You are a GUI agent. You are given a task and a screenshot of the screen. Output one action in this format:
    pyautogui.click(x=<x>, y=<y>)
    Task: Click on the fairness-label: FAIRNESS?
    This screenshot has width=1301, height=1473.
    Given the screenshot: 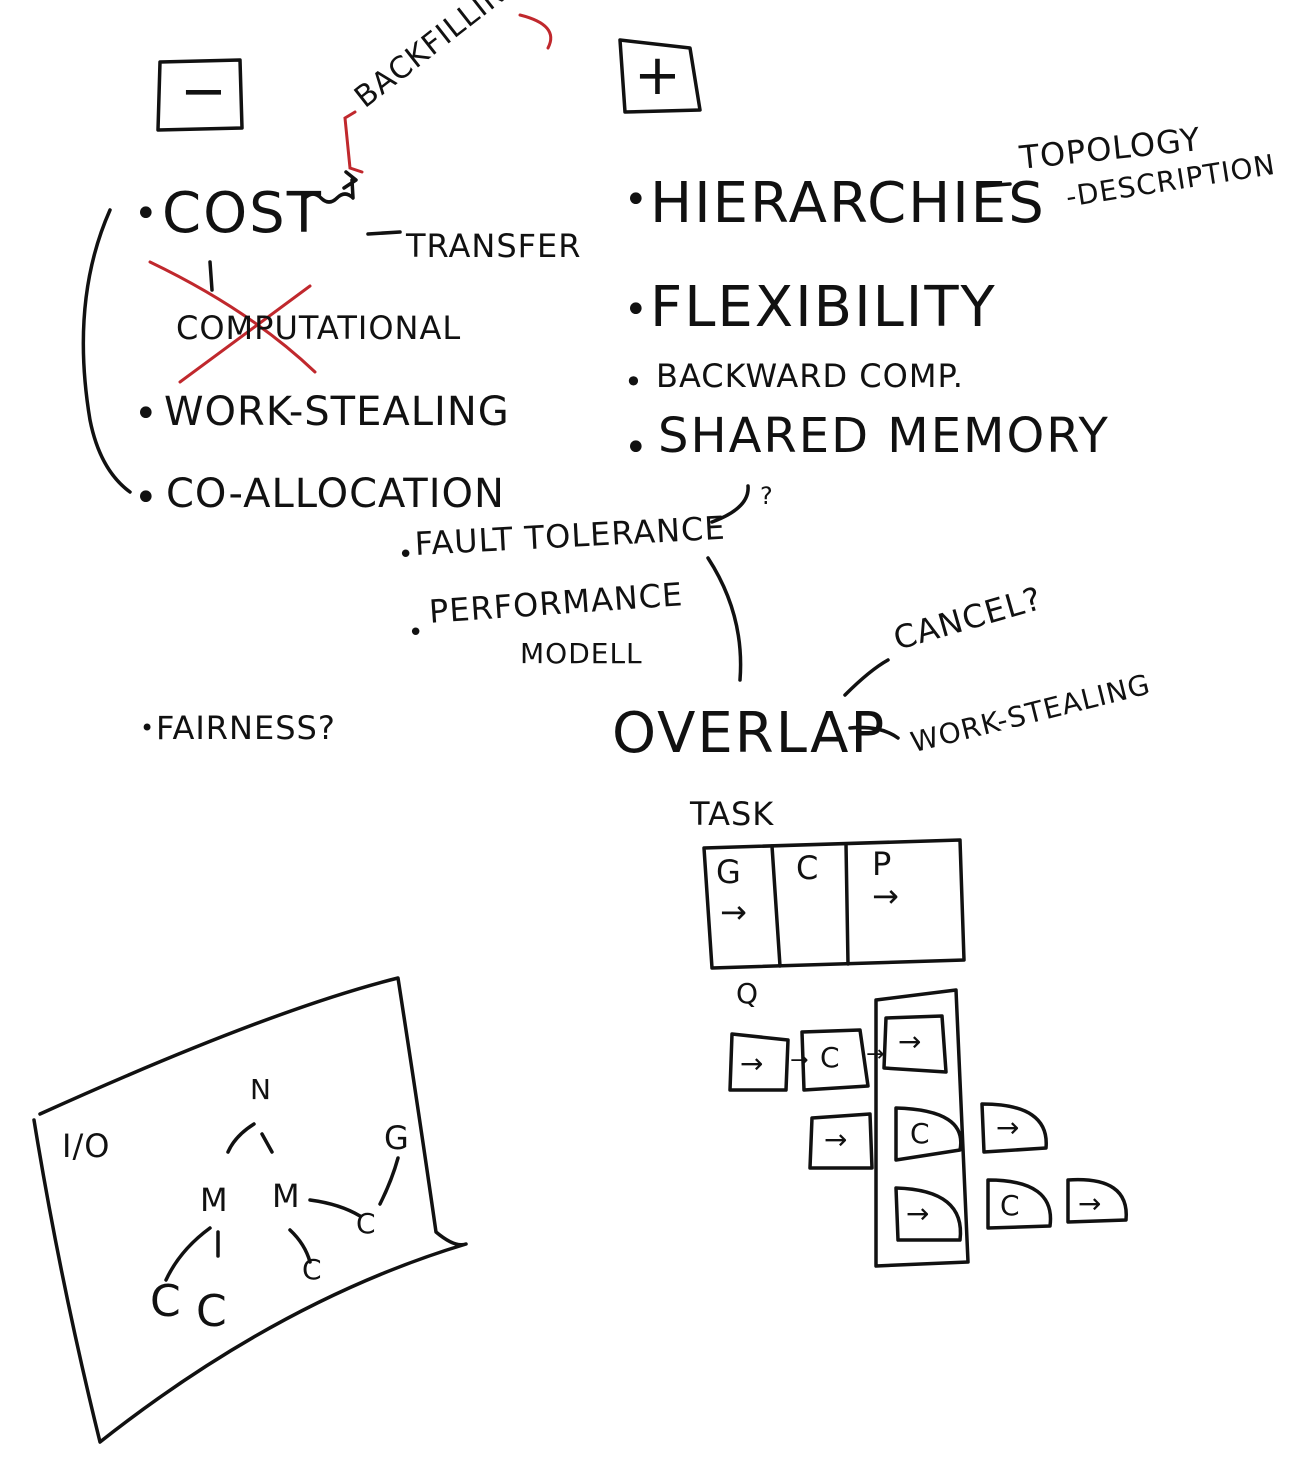 What is the action you would take?
    pyautogui.click(x=246, y=728)
    